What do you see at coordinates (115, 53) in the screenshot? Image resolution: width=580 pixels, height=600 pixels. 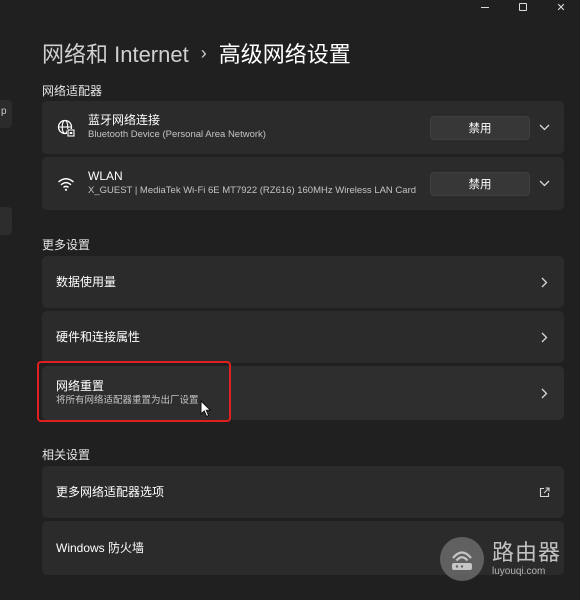 I see `breadcrumb-parent-link: 网络和 Internet` at bounding box center [115, 53].